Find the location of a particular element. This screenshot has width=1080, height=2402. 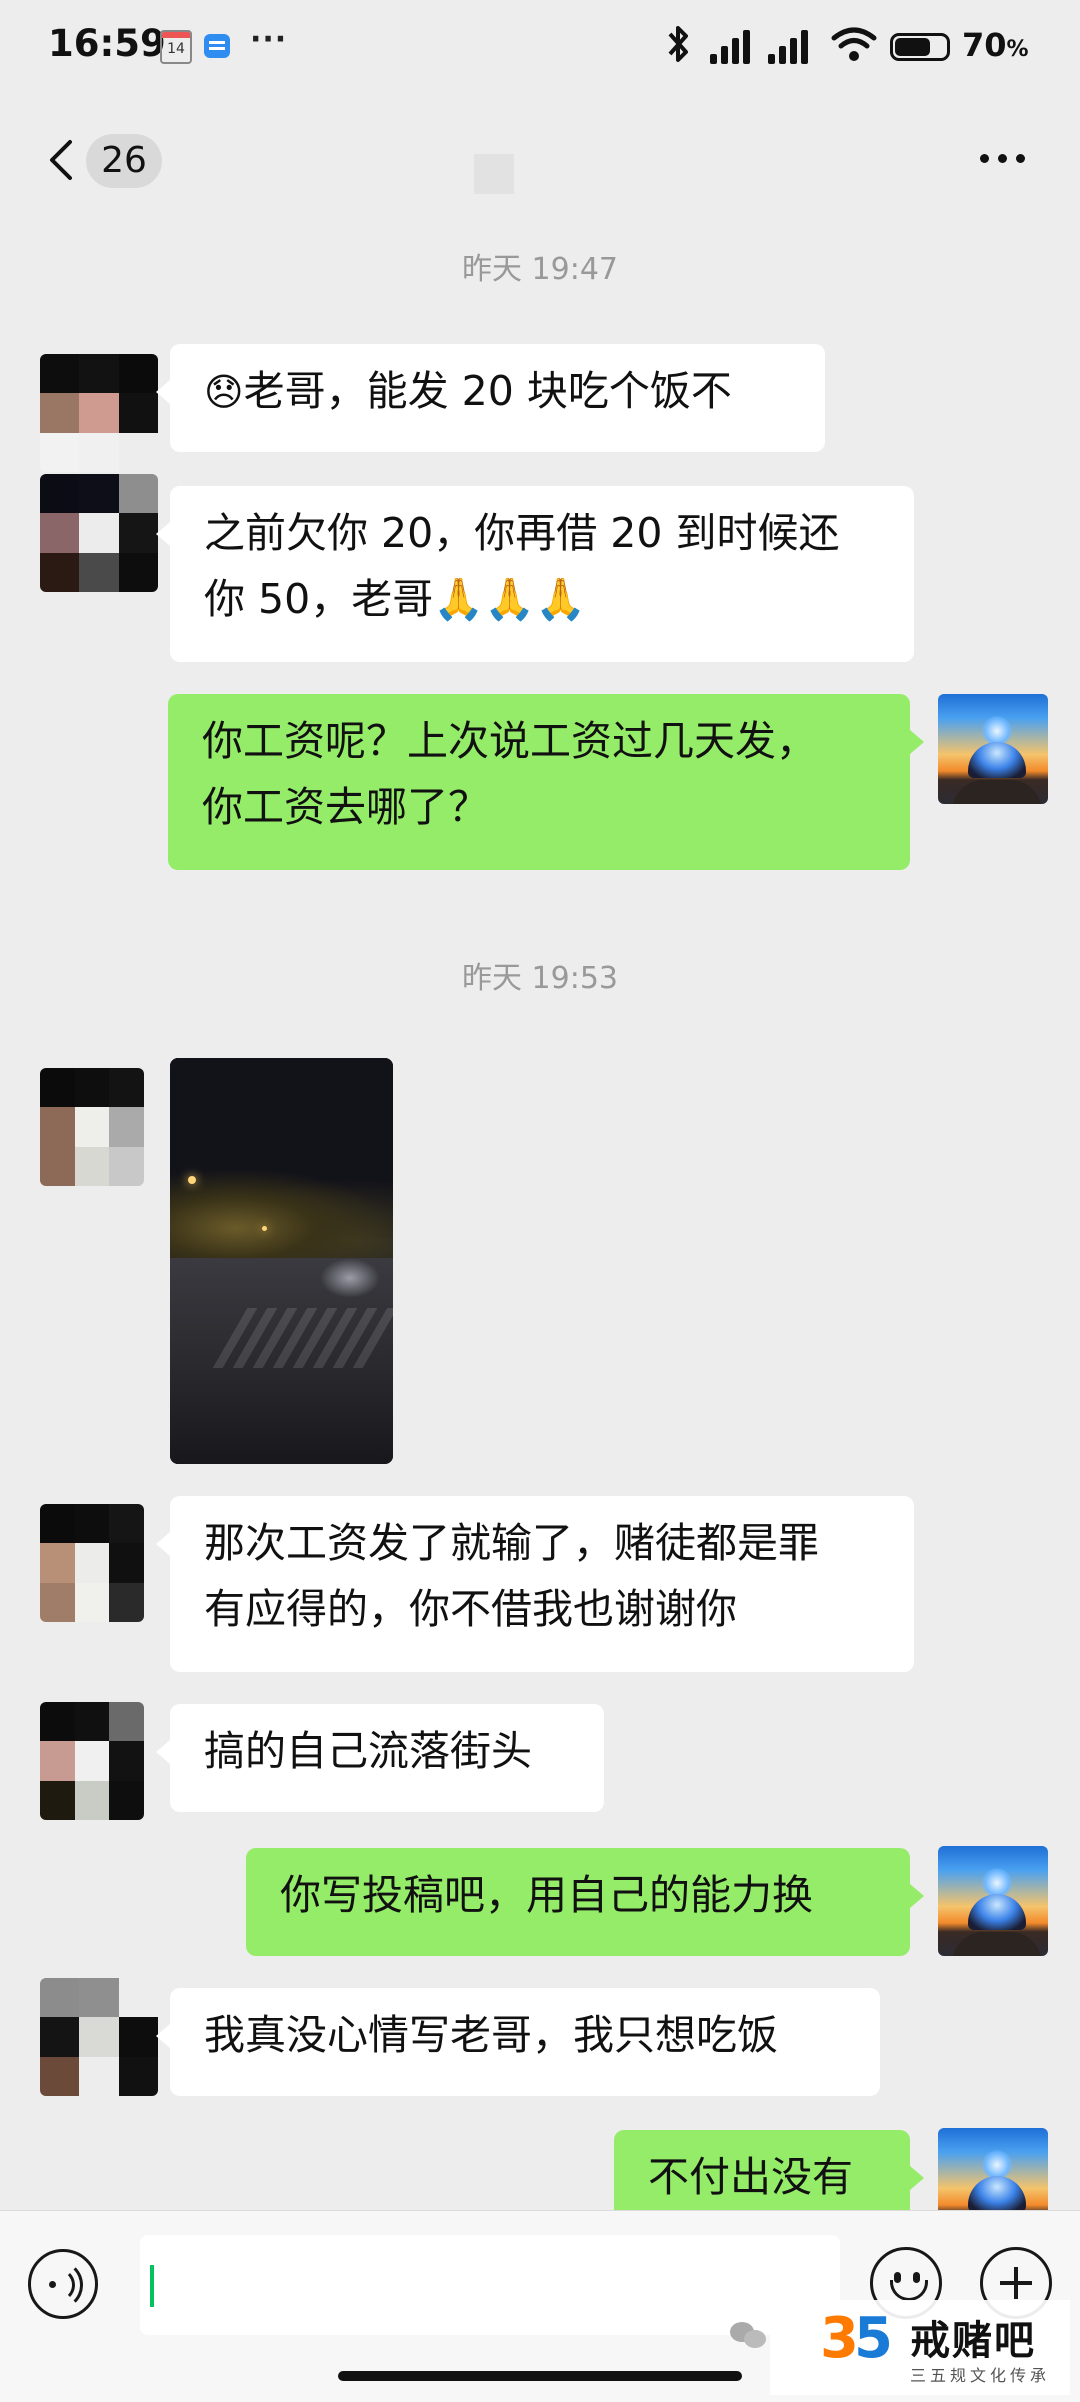

timestamp: 昨天 19:47 is located at coordinates (540, 269).